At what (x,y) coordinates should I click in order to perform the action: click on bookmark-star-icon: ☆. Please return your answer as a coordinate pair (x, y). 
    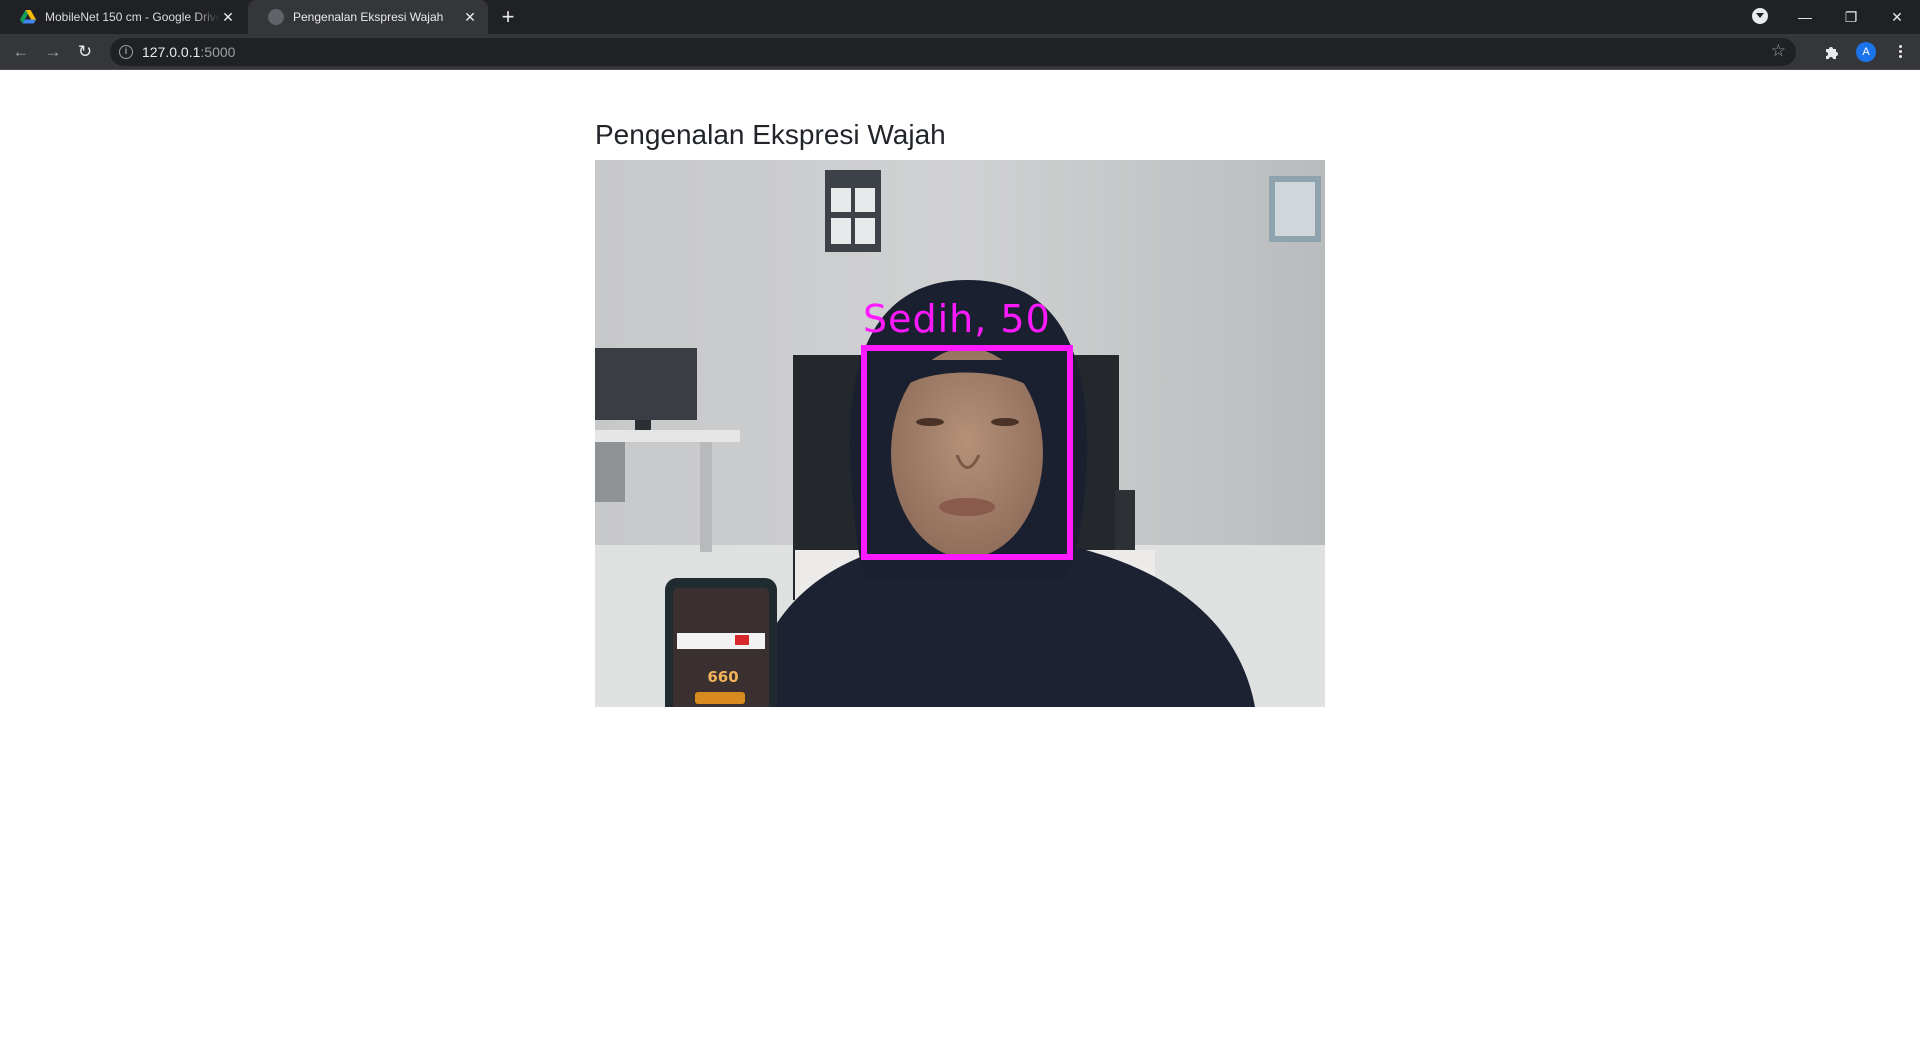
    Looking at the image, I should click on (1778, 51).